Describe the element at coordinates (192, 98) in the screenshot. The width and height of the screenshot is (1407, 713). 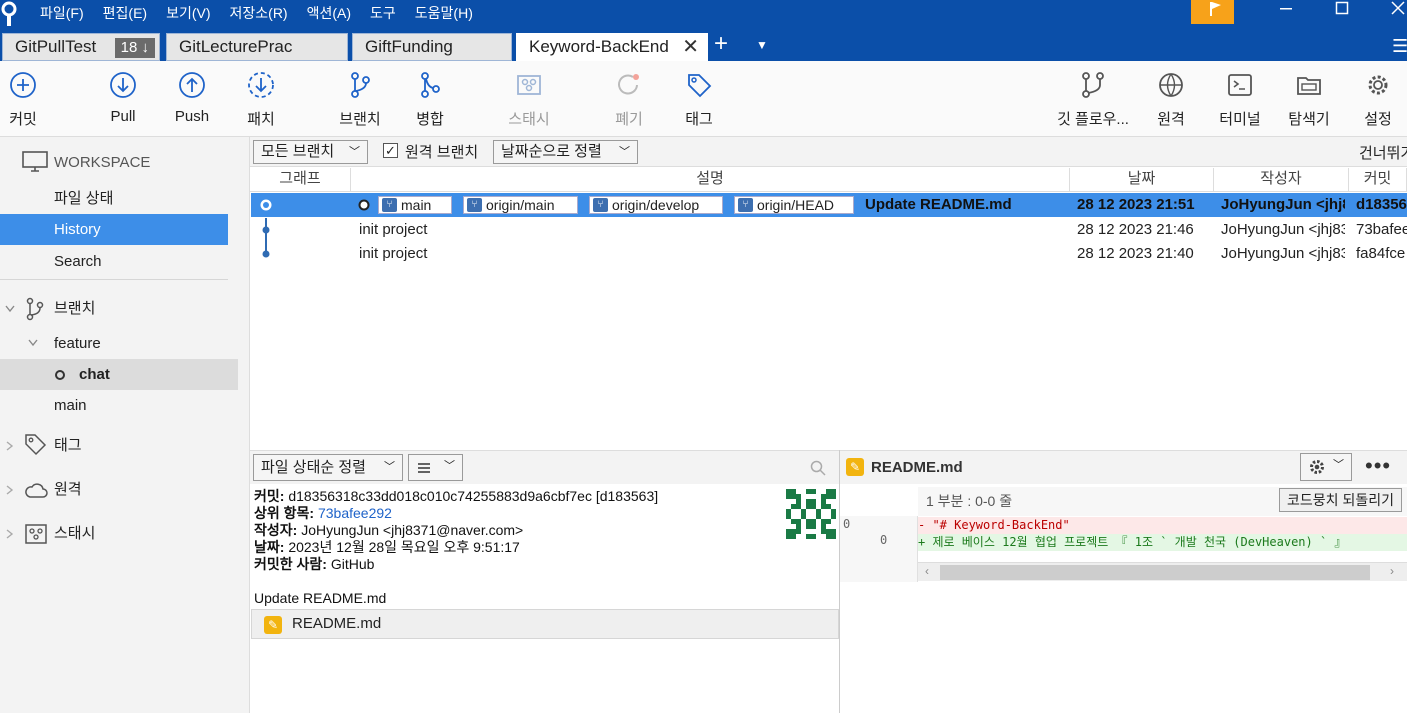
I see `push-button: Push` at that location.